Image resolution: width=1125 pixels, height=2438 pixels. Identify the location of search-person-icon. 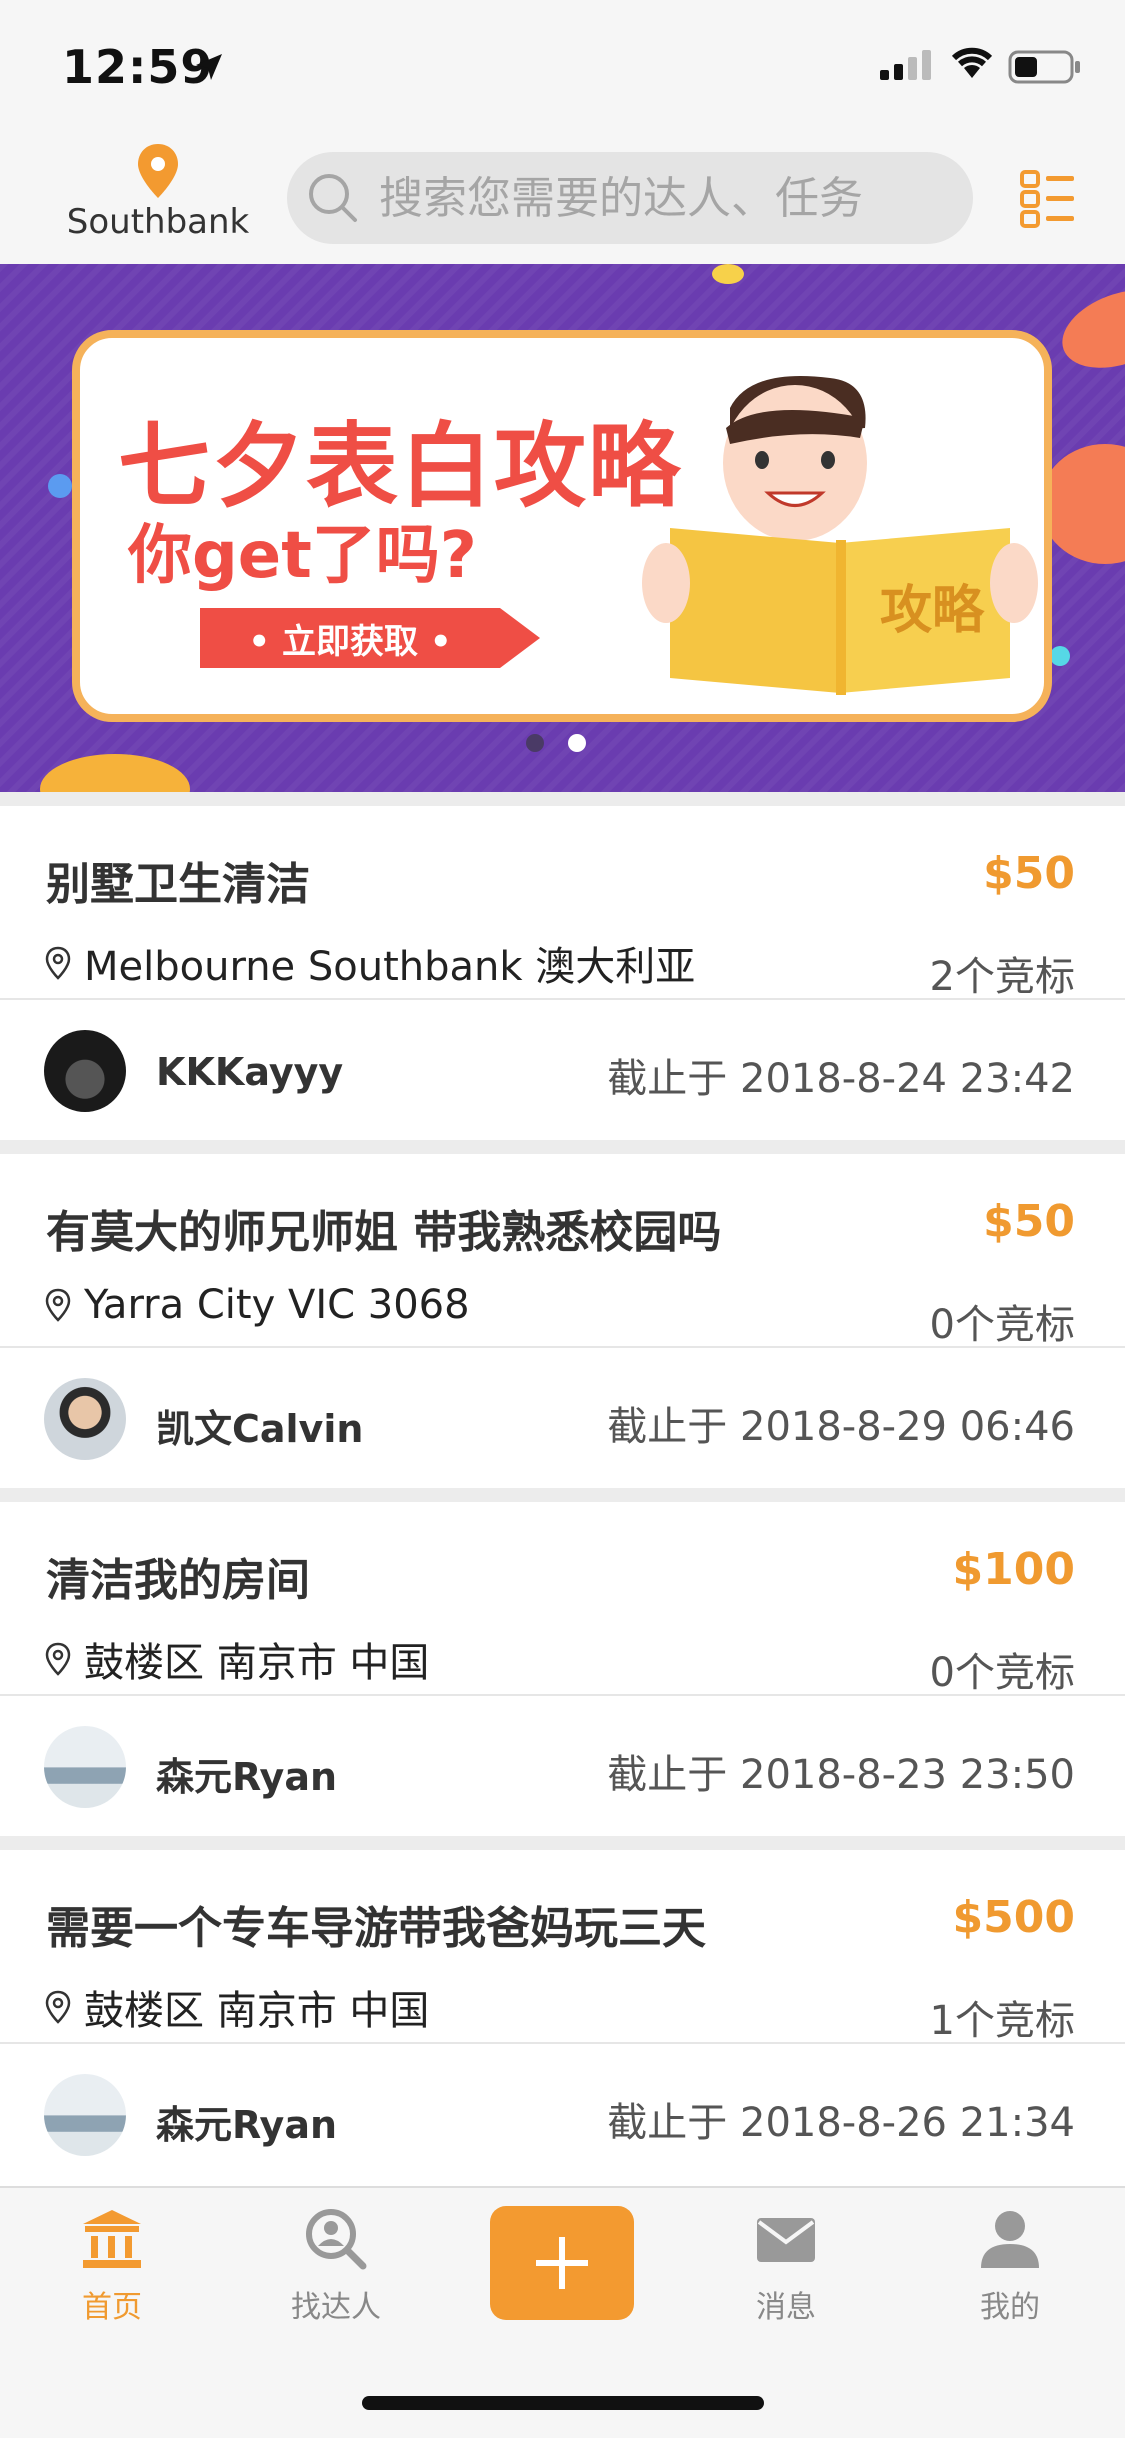
(336, 2239).